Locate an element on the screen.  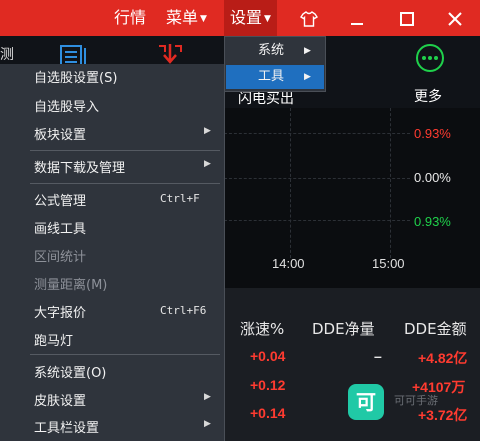
column-header: DDE金额 is located at coordinates (435, 328).